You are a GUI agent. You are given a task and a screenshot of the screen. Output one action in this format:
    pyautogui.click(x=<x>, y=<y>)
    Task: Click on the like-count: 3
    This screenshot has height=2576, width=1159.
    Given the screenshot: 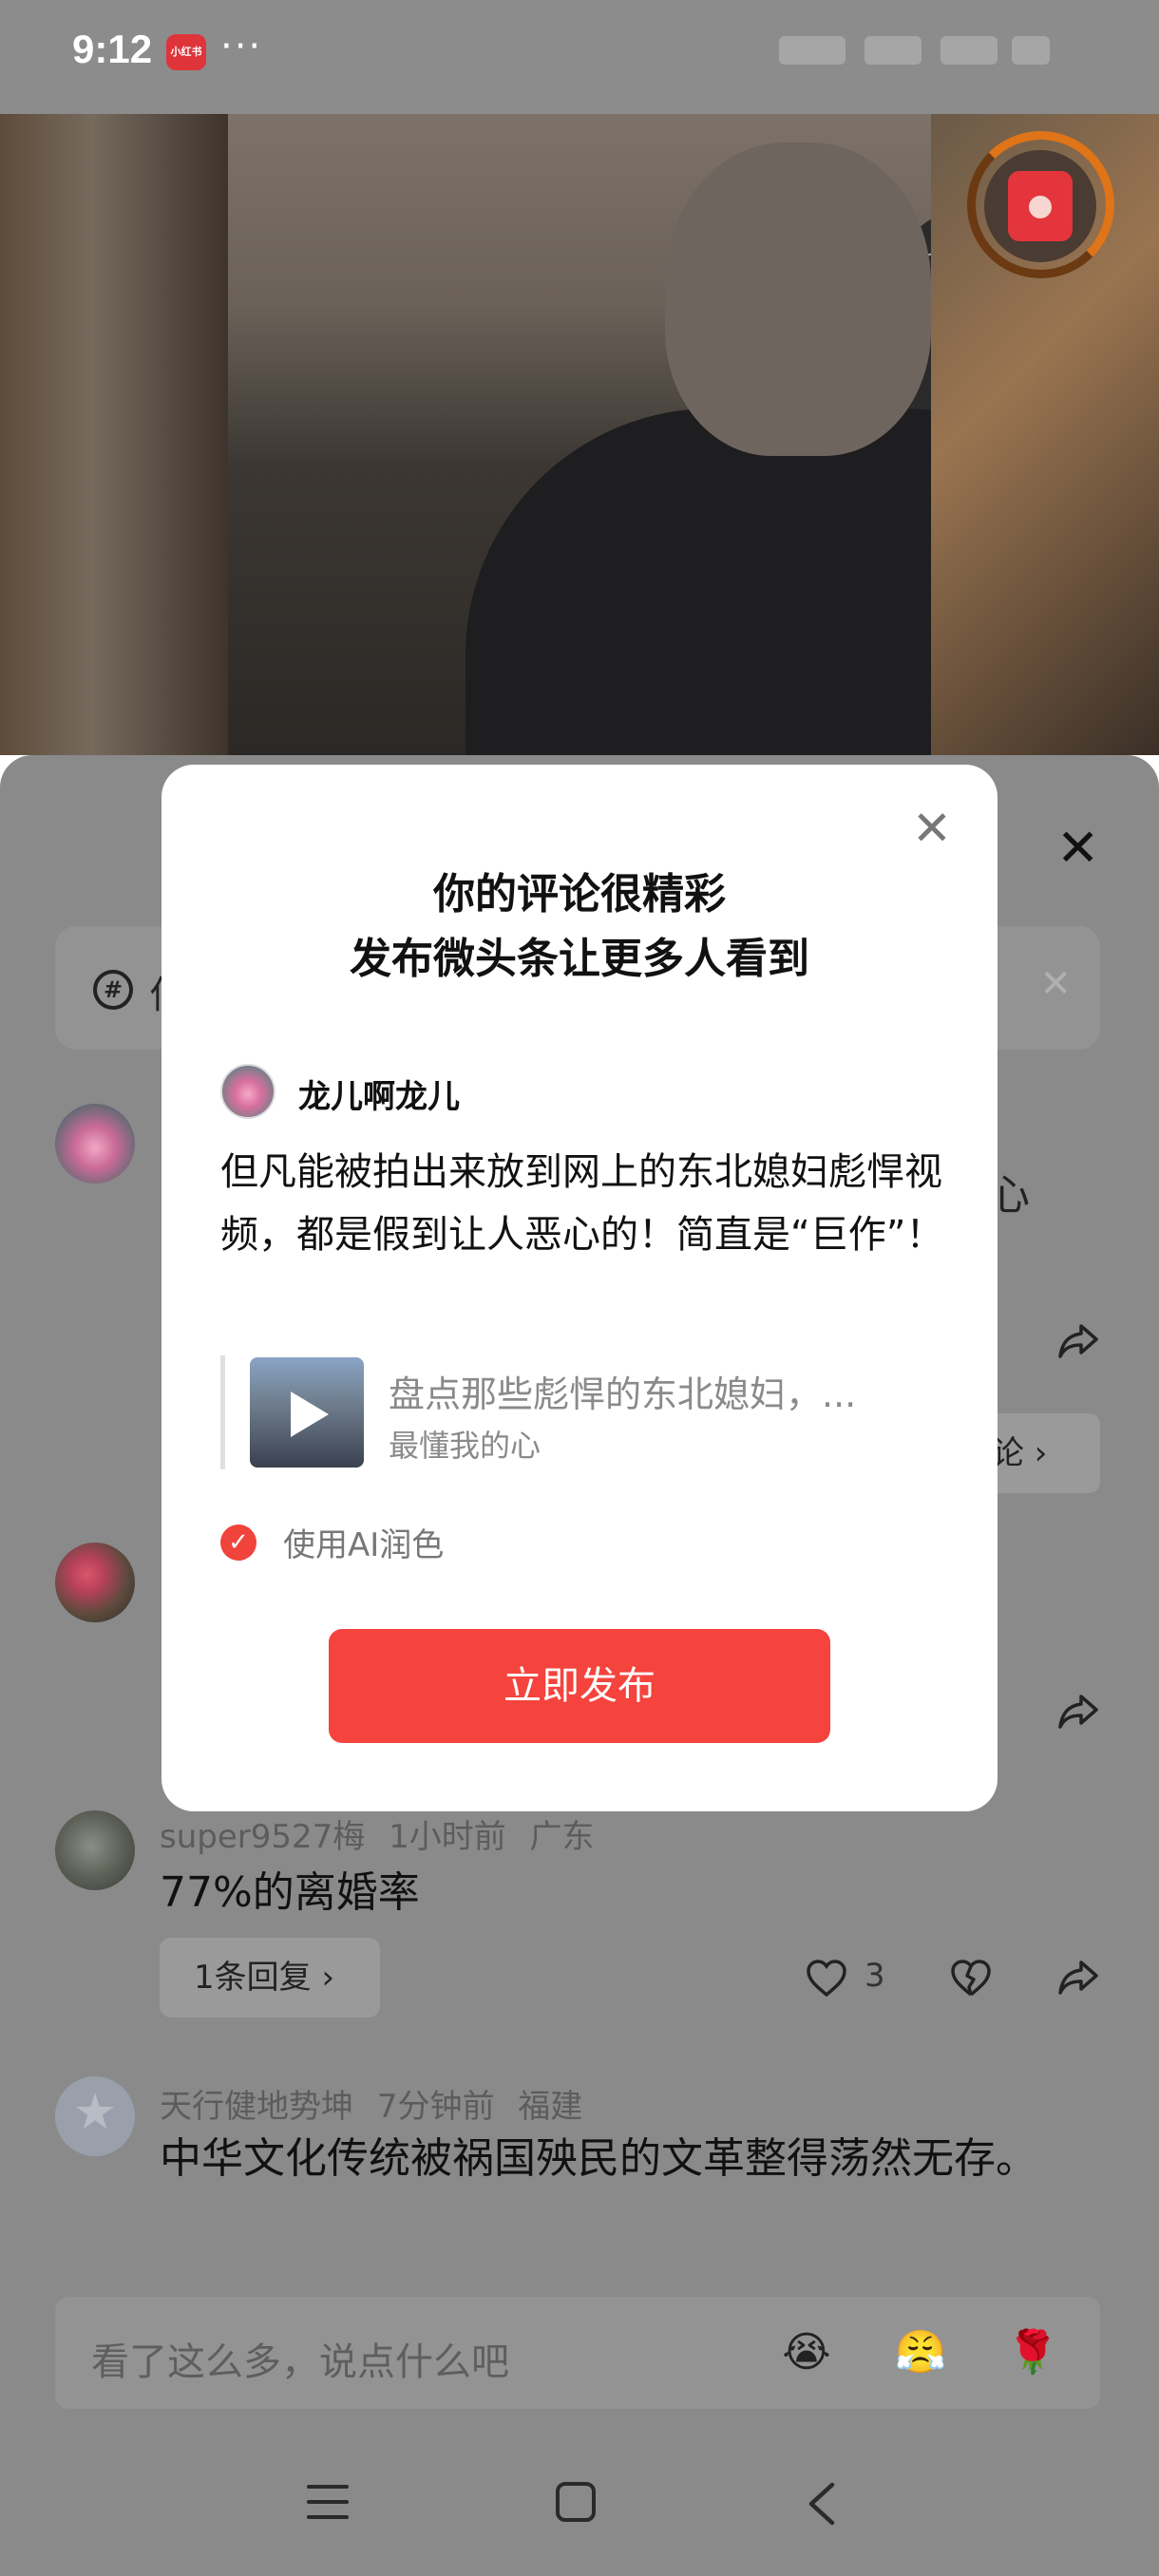 What is the action you would take?
    pyautogui.click(x=874, y=1976)
    